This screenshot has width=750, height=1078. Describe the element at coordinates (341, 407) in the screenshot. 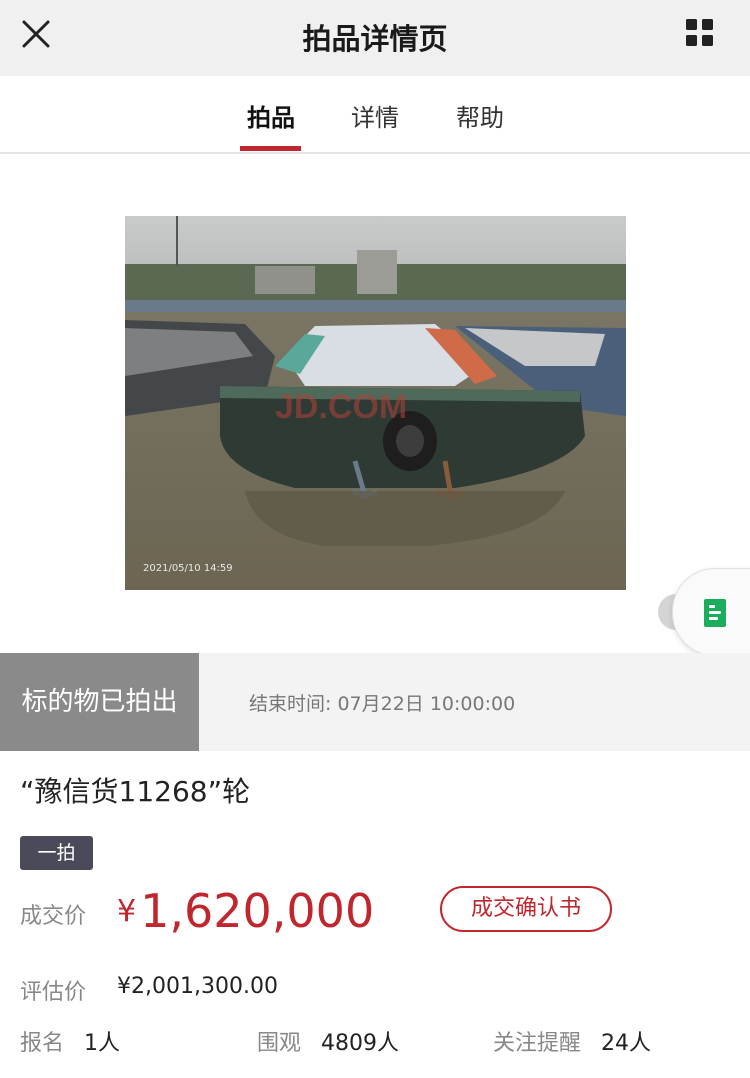

I see `watermark-text: JD.COM` at that location.